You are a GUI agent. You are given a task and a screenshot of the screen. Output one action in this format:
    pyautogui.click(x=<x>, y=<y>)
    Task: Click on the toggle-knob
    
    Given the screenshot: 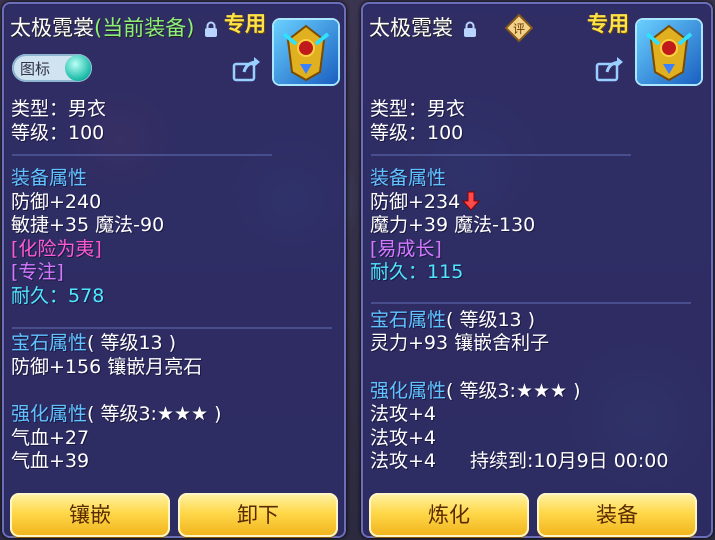 What is the action you would take?
    pyautogui.click(x=78, y=68)
    